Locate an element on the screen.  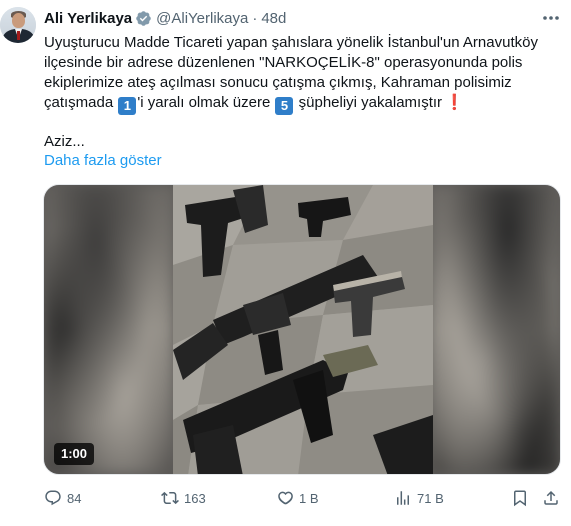
author-handle: @AliYerlikaya is located at coordinates (202, 18).